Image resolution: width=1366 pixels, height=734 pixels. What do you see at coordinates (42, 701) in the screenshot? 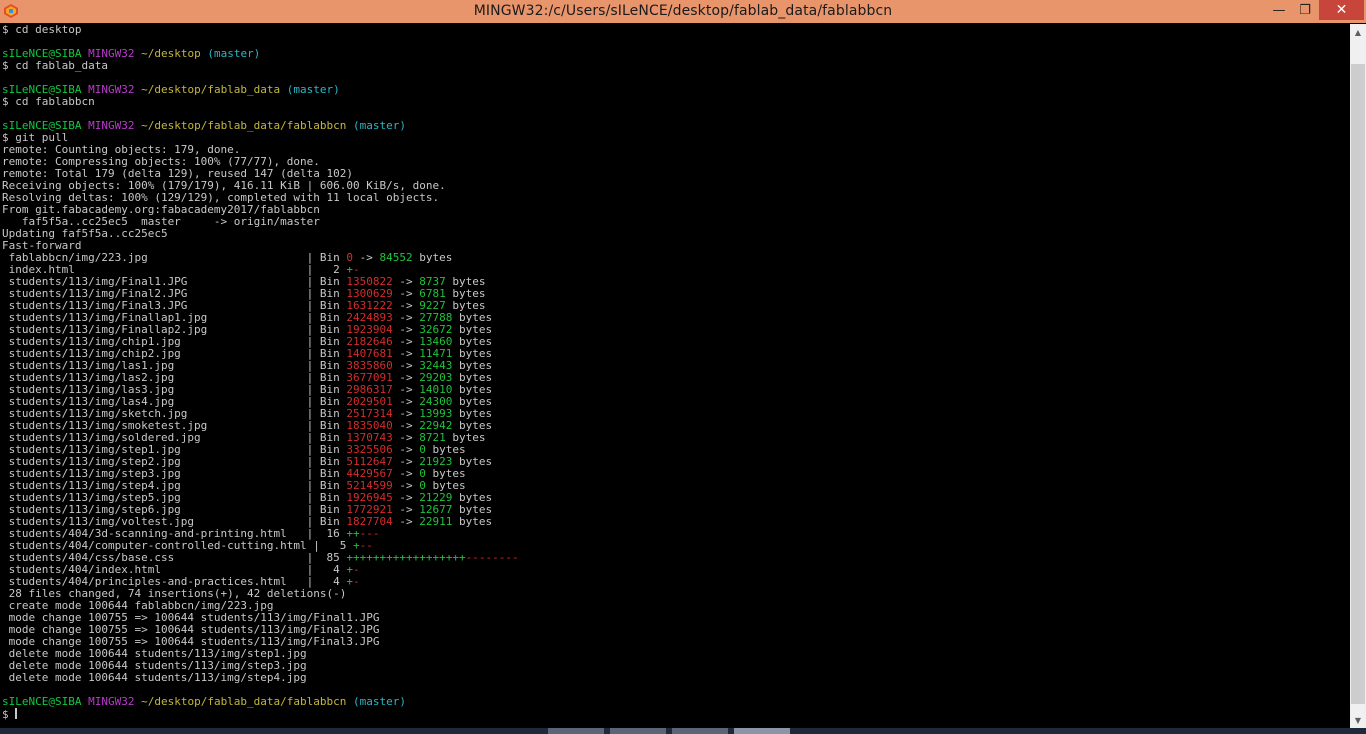
I see `prompt-user: sILeNCE@SIBA` at bounding box center [42, 701].